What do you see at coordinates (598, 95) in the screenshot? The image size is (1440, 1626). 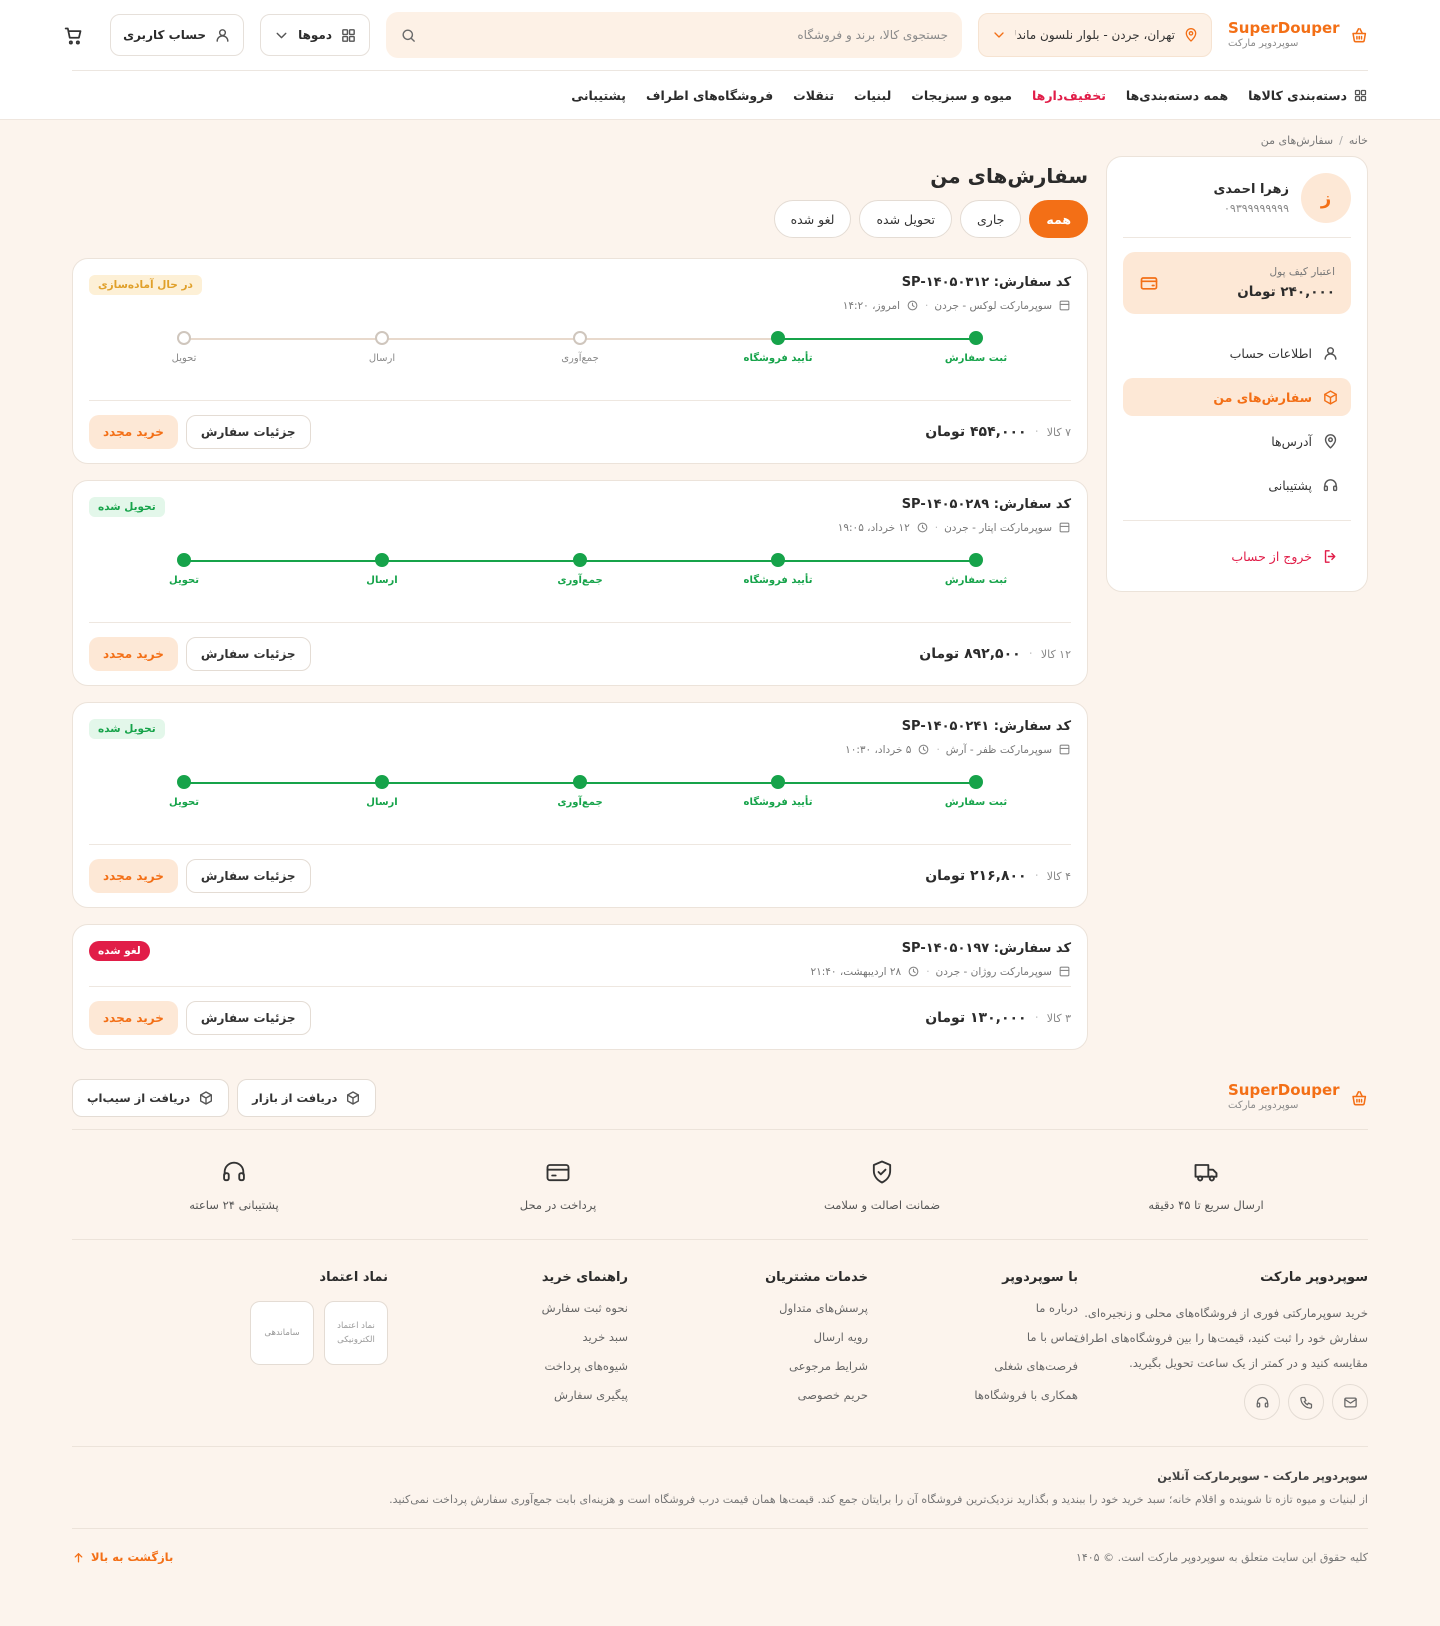 I see `nav-support: پشتیبانی` at bounding box center [598, 95].